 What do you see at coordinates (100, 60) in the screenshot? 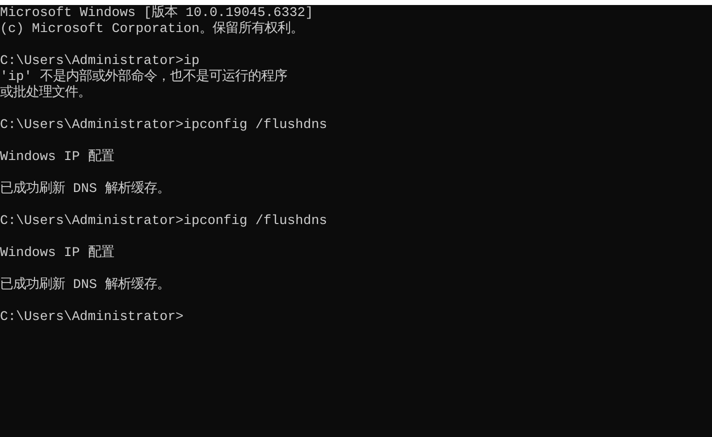
I see `console-line: C:\Users\Administrator>ip` at bounding box center [100, 60].